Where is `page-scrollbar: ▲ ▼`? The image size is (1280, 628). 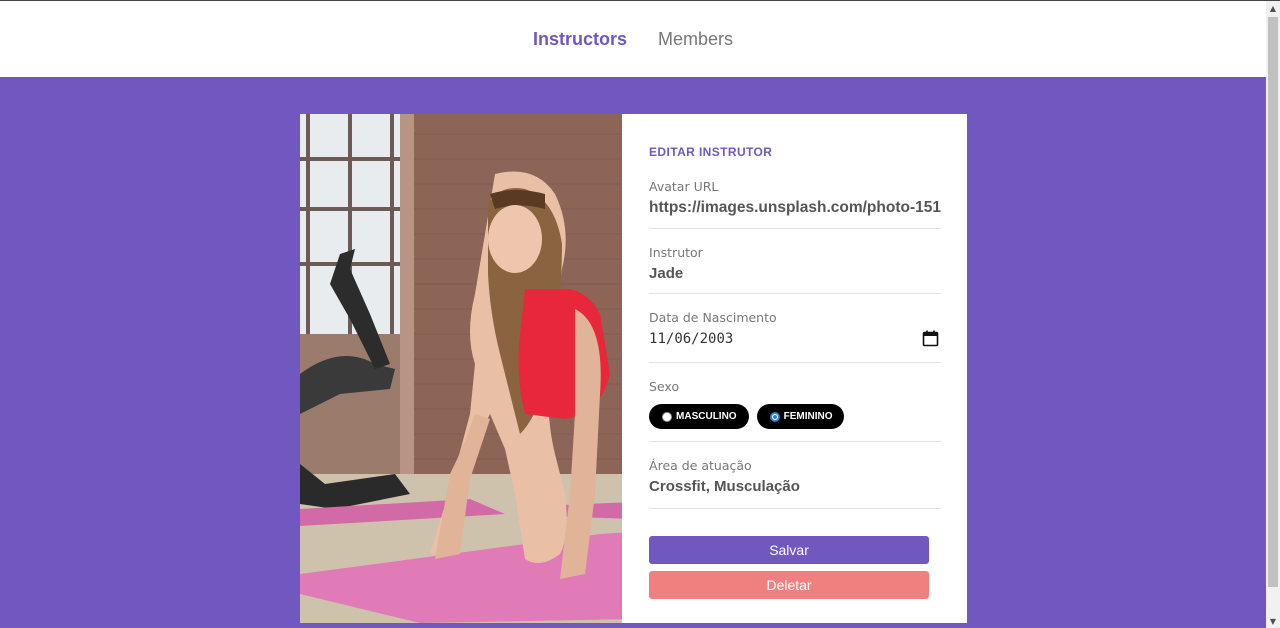
page-scrollbar: ▲ ▼ is located at coordinates (1273, 314).